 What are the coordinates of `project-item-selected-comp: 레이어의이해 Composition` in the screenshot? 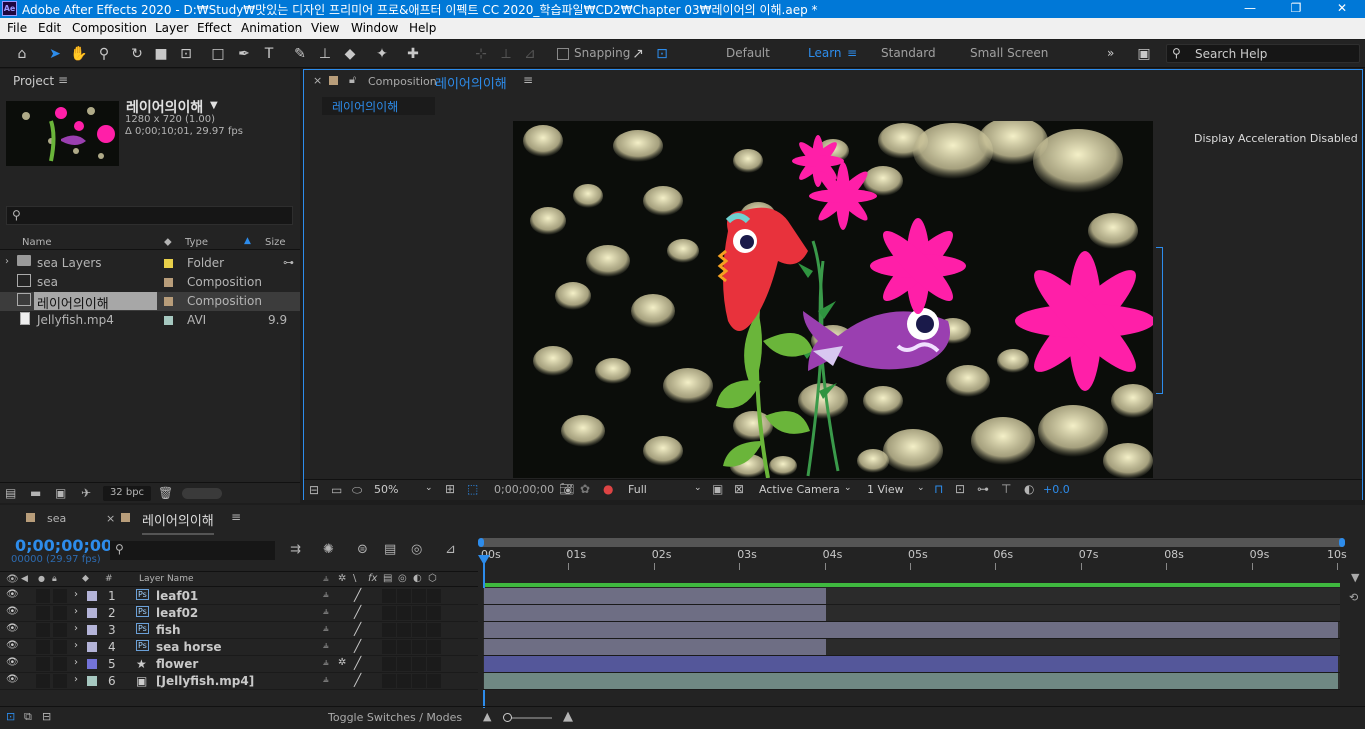 It's located at (150, 302).